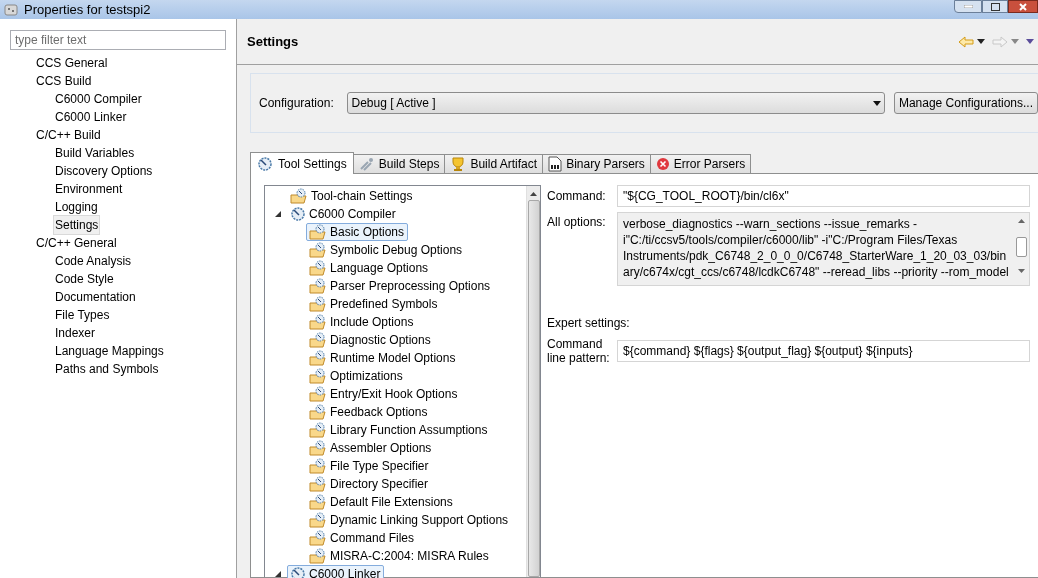 The height and width of the screenshot is (578, 1038). What do you see at coordinates (72, 63) in the screenshot?
I see `sidebar-item: CCS General` at bounding box center [72, 63].